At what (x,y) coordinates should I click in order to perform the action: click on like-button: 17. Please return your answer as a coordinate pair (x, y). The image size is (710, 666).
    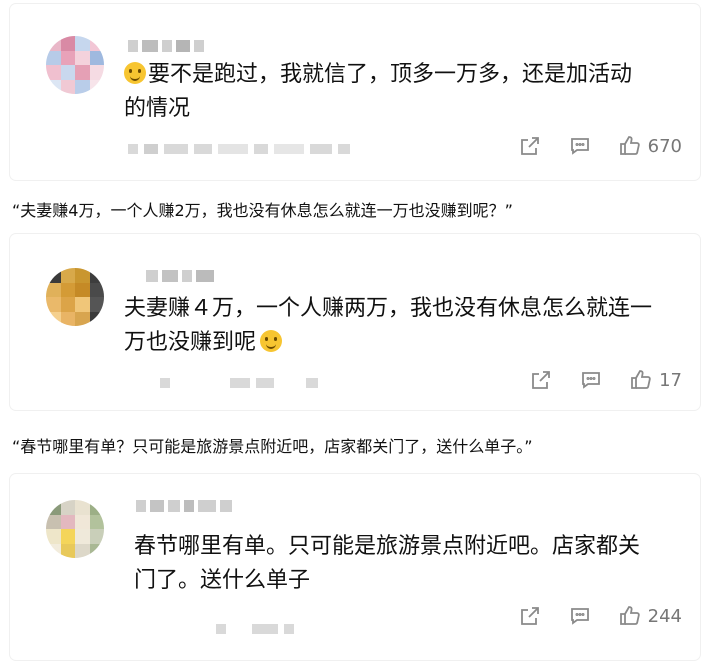
    Looking at the image, I should click on (655, 380).